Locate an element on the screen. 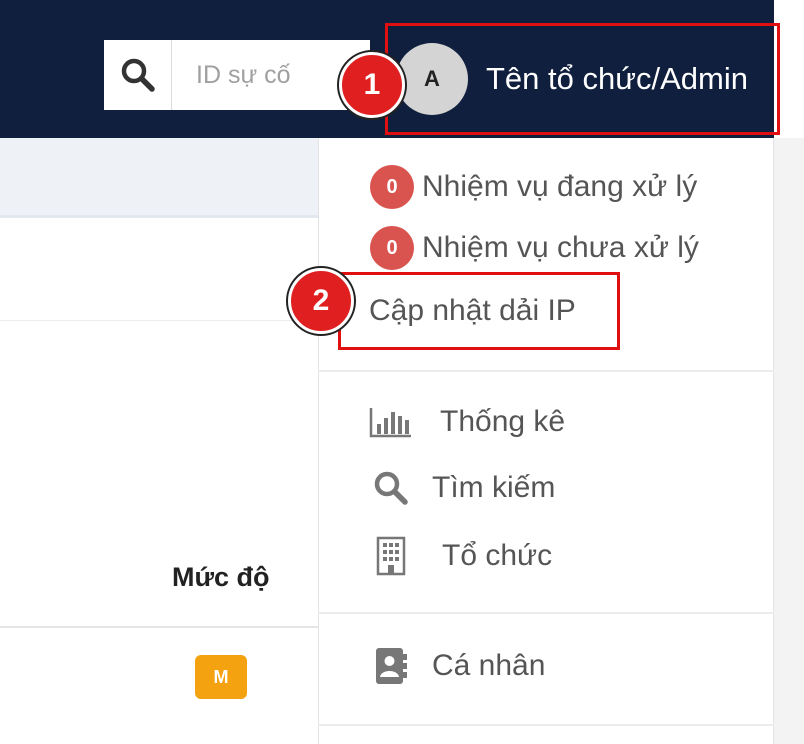 Image resolution: width=804 pixels, height=744 pixels. menu-item-label: Cập nhật dải IP is located at coordinates (472, 310).